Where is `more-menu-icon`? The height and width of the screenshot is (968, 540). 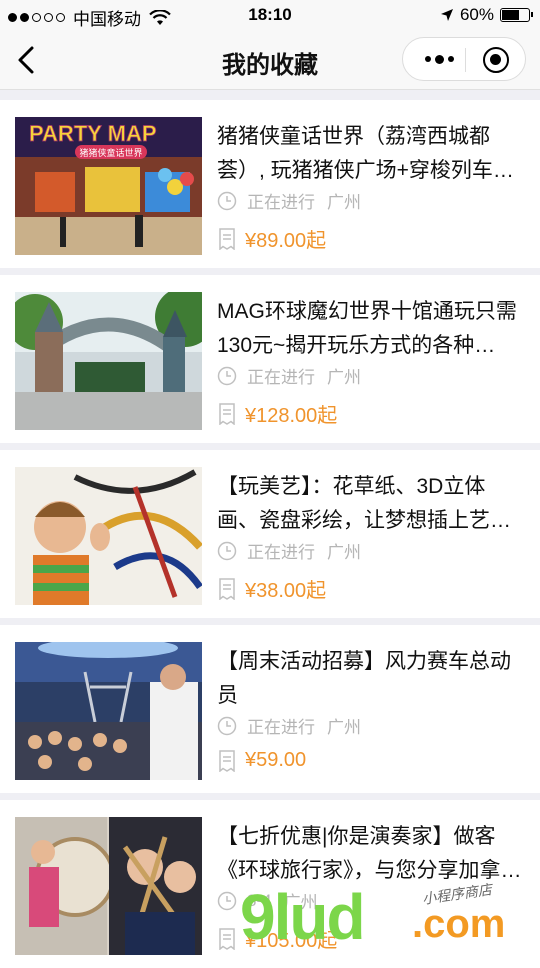 more-menu-icon is located at coordinates (439, 59).